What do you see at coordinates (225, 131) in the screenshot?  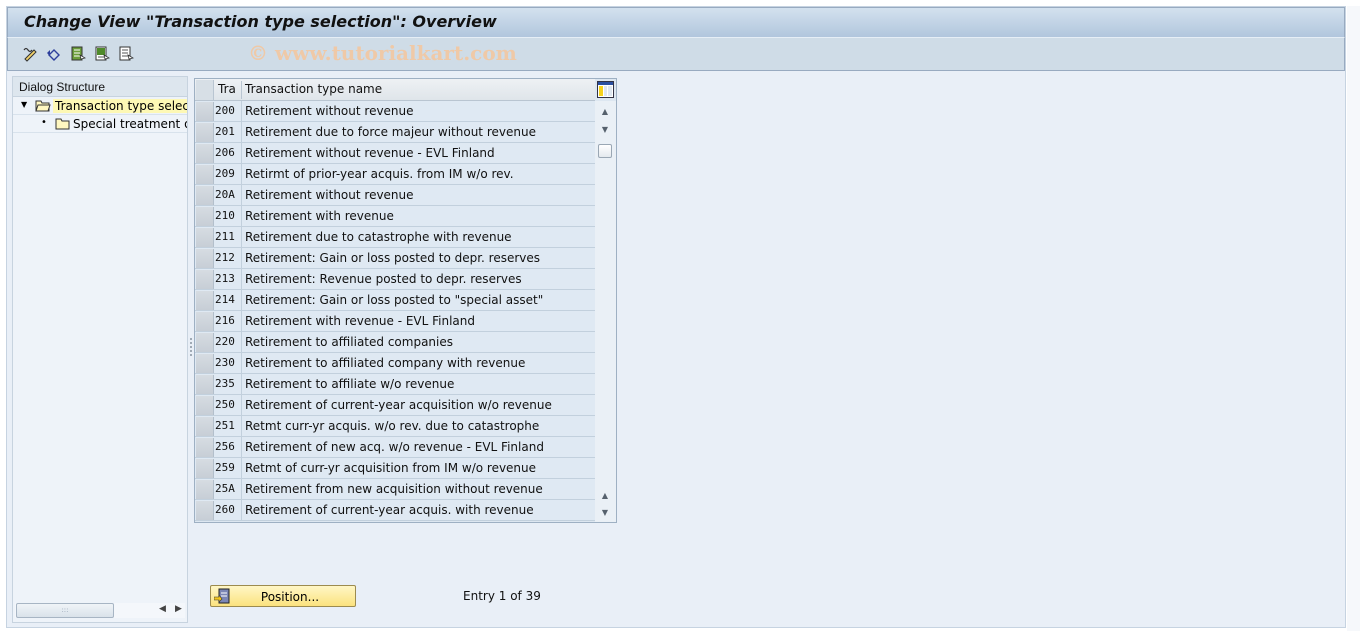 I see `transaction-type-code: 201` at bounding box center [225, 131].